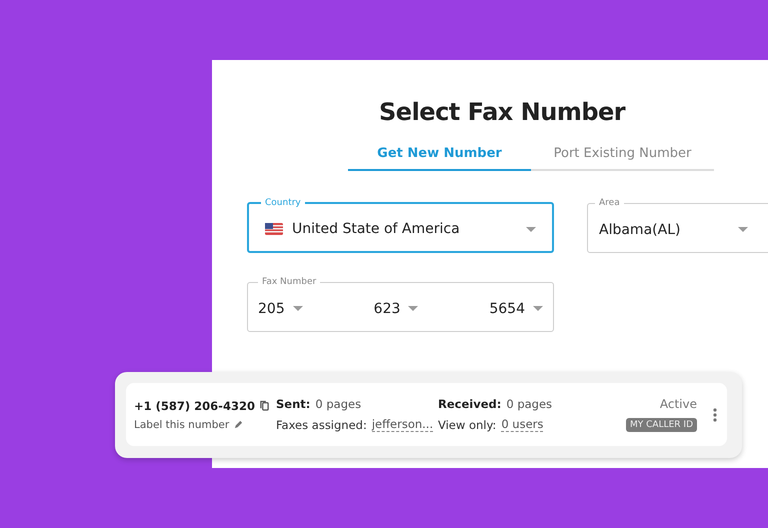 This screenshot has width=768, height=528. What do you see at coordinates (239, 424) in the screenshot?
I see `pencil-icon` at bounding box center [239, 424].